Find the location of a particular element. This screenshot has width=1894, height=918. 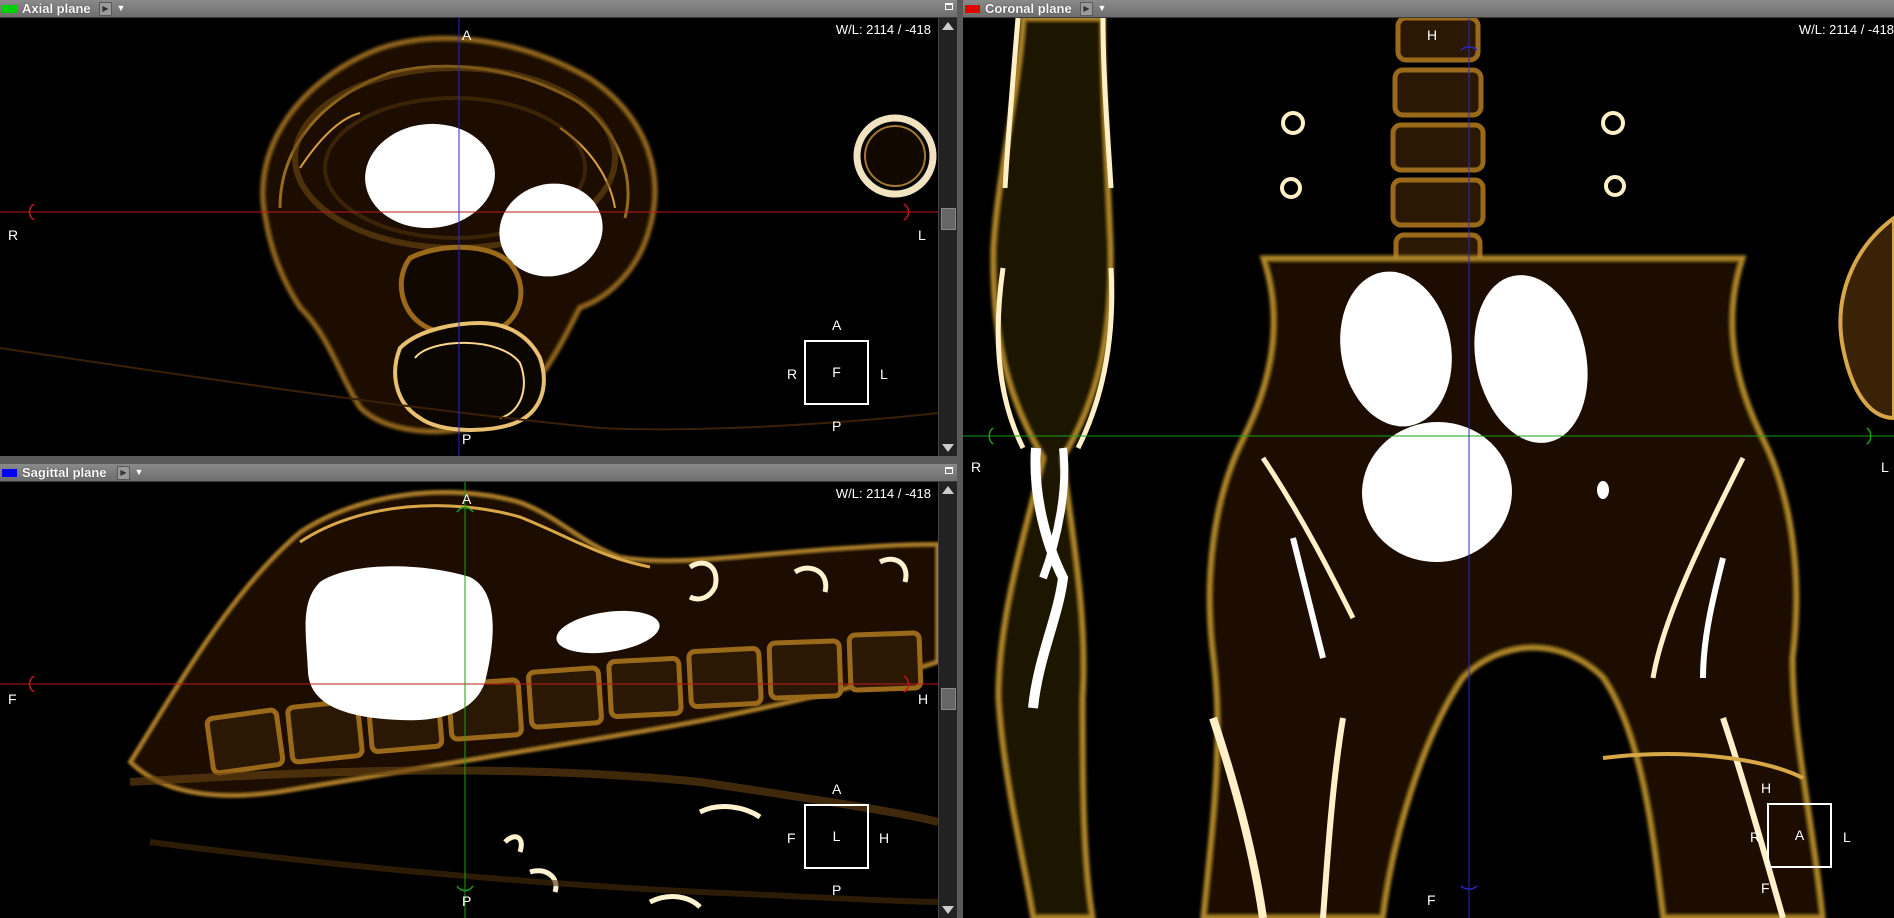

orientation-cube: F is located at coordinates (836, 372).